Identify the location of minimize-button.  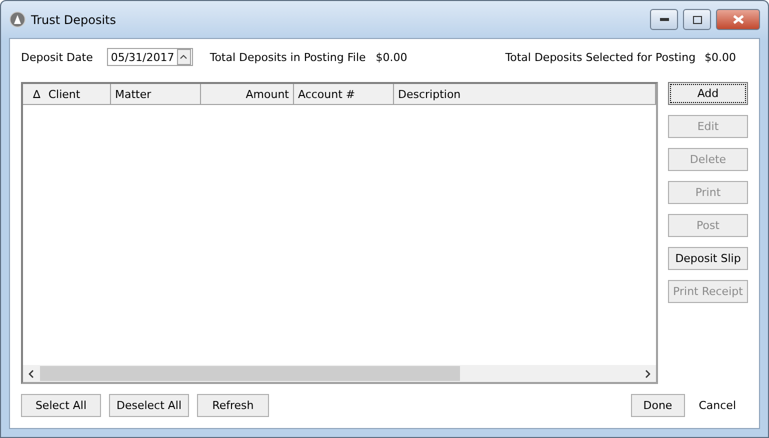
(664, 19).